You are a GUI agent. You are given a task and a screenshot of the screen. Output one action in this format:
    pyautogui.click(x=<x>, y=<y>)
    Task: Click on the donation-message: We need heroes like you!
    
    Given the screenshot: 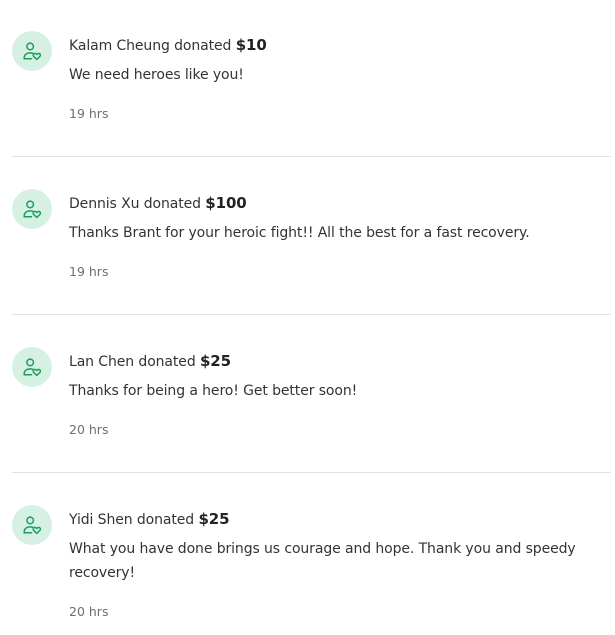 What is the action you would take?
    pyautogui.click(x=156, y=75)
    